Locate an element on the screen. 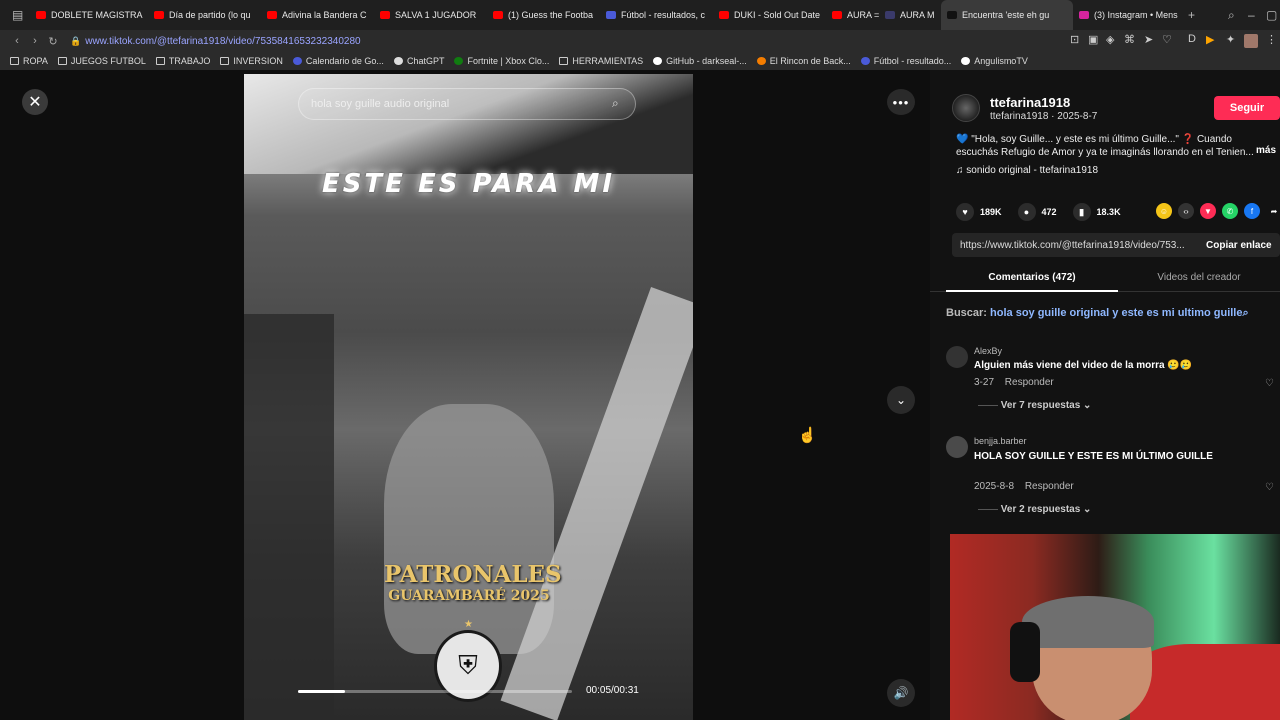  browser-tab: (1) Guess the Footba is located at coordinates (543, 15).